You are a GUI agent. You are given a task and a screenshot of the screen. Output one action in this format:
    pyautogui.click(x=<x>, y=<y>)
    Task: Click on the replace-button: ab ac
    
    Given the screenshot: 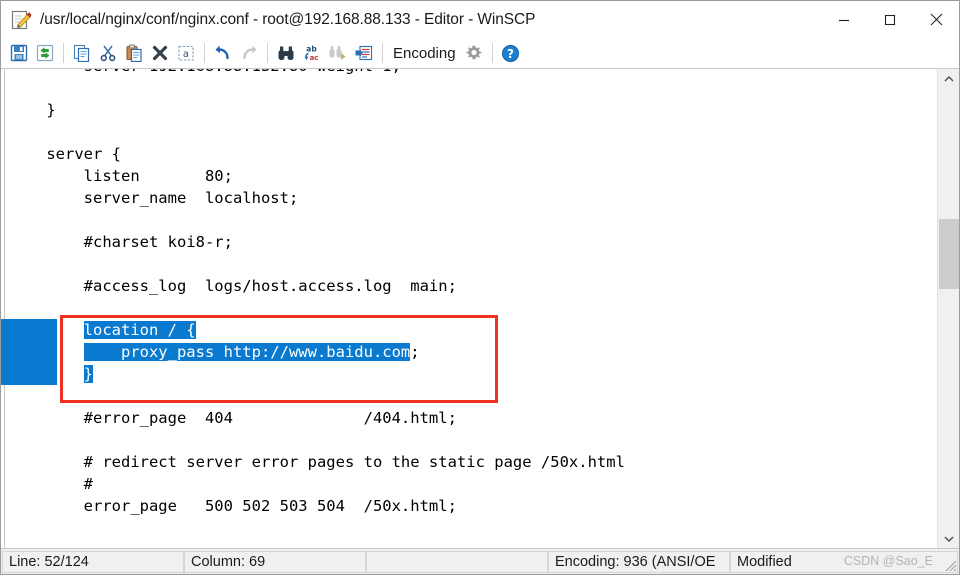 What is the action you would take?
    pyautogui.click(x=312, y=53)
    